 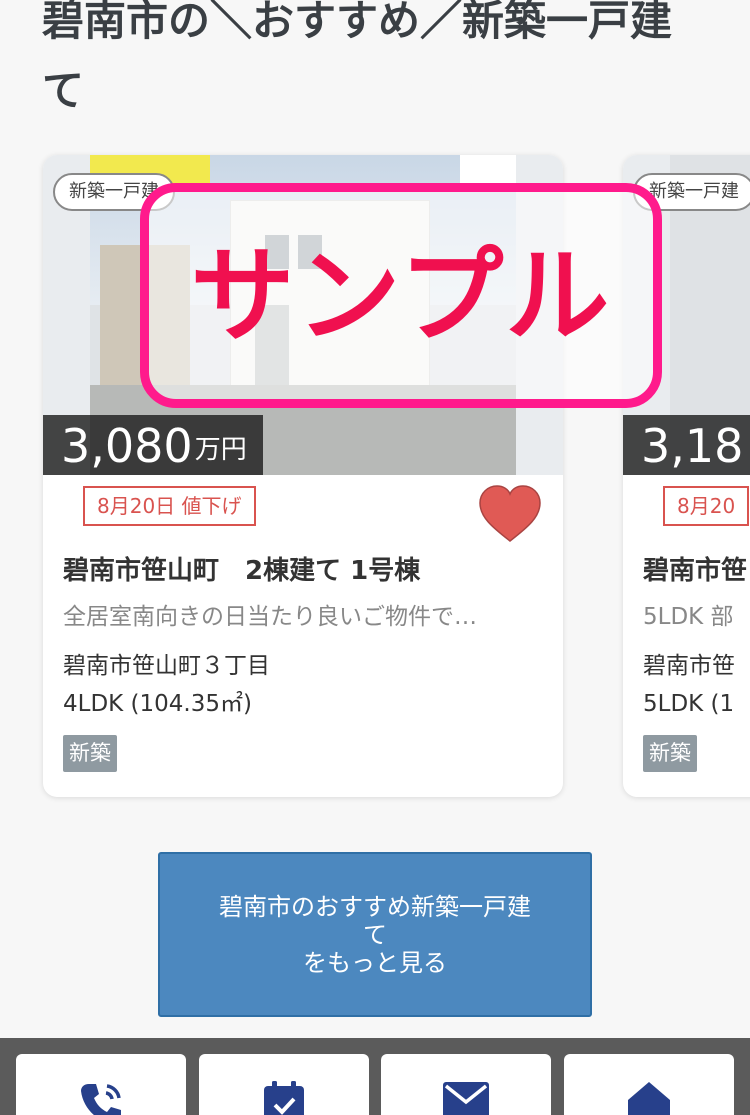 I want to click on price-unit: 万円, so click(x=220, y=450).